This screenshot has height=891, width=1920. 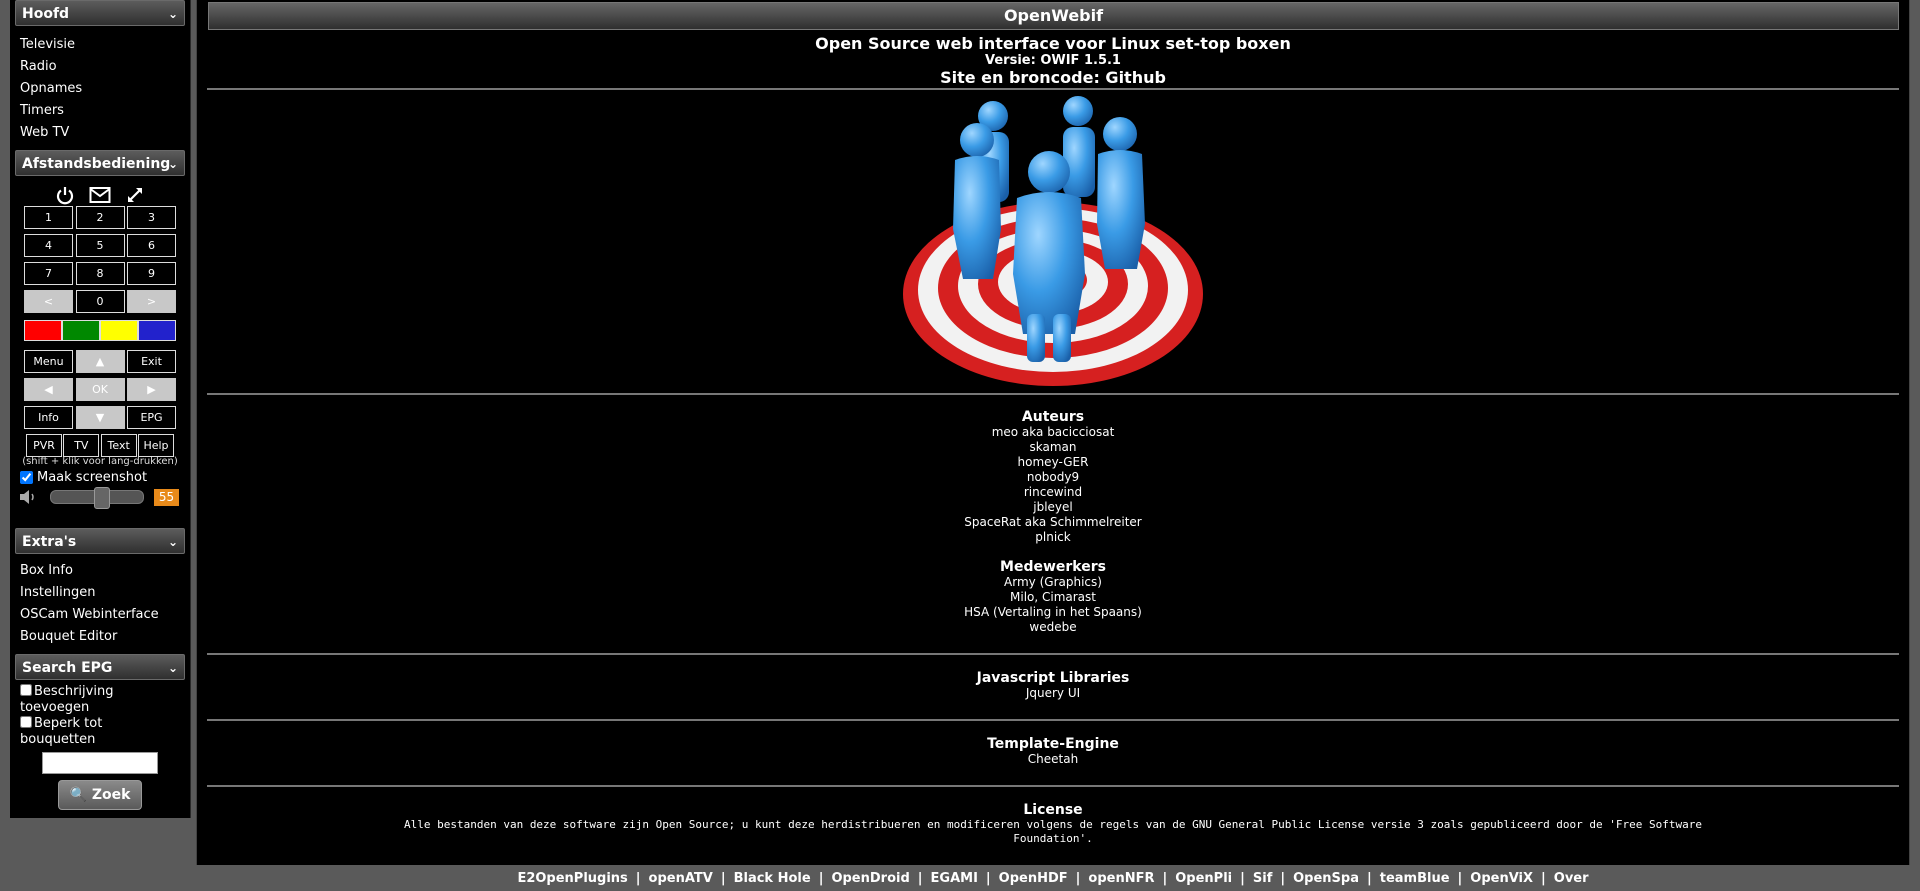 I want to click on footer-link: Black Hole, so click(x=772, y=878).